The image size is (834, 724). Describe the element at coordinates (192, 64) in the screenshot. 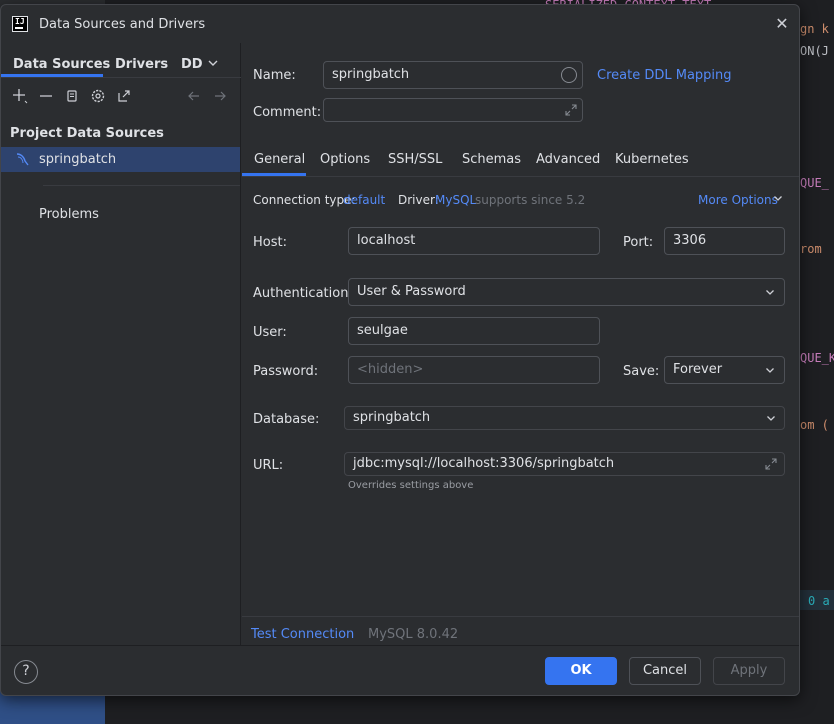

I see `tab-ddl: DDL` at that location.